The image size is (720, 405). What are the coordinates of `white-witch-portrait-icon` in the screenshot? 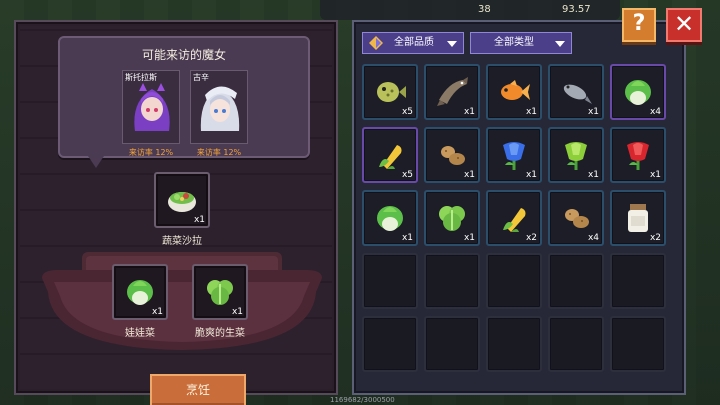 It's located at (220, 108).